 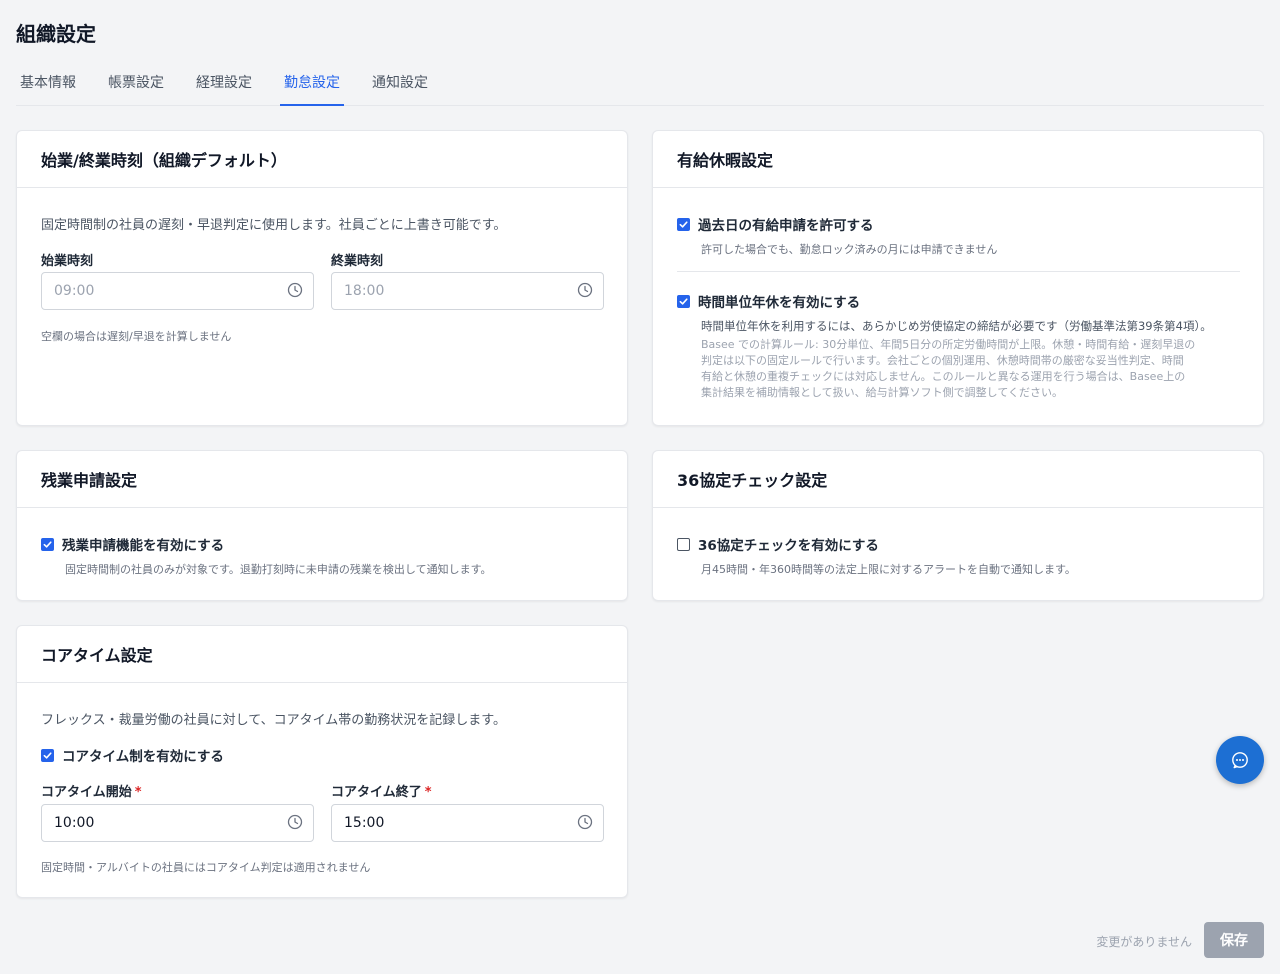 What do you see at coordinates (67, 261) in the screenshot?
I see `start-time-label: 始業時刻` at bounding box center [67, 261].